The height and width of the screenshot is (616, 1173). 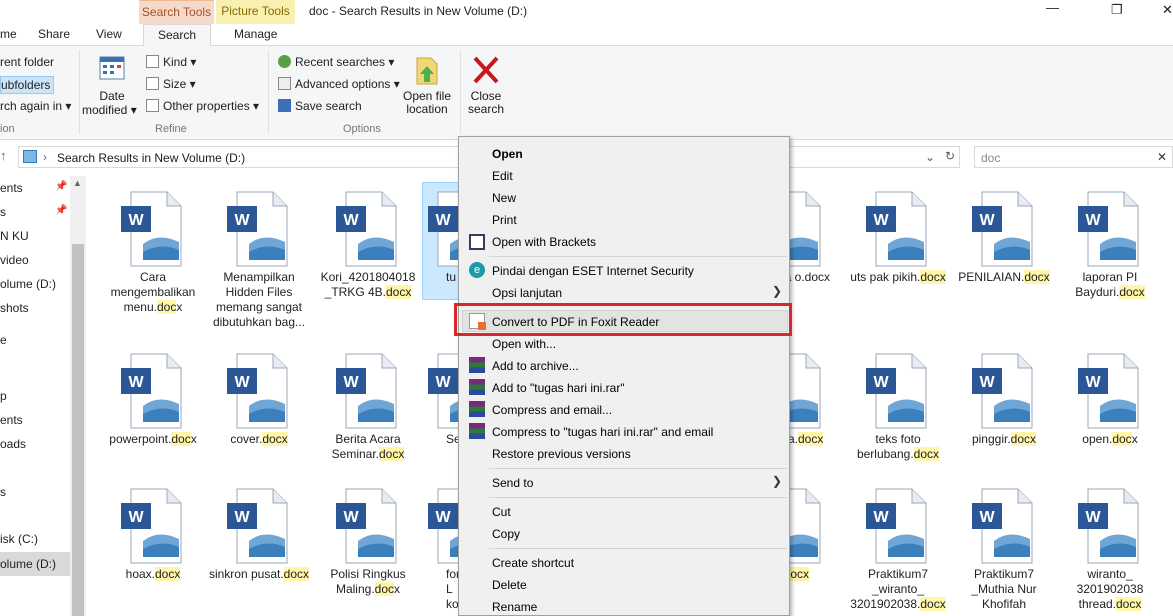 I want to click on file-item: Wuts pak pikih.docx, so click(x=898, y=236).